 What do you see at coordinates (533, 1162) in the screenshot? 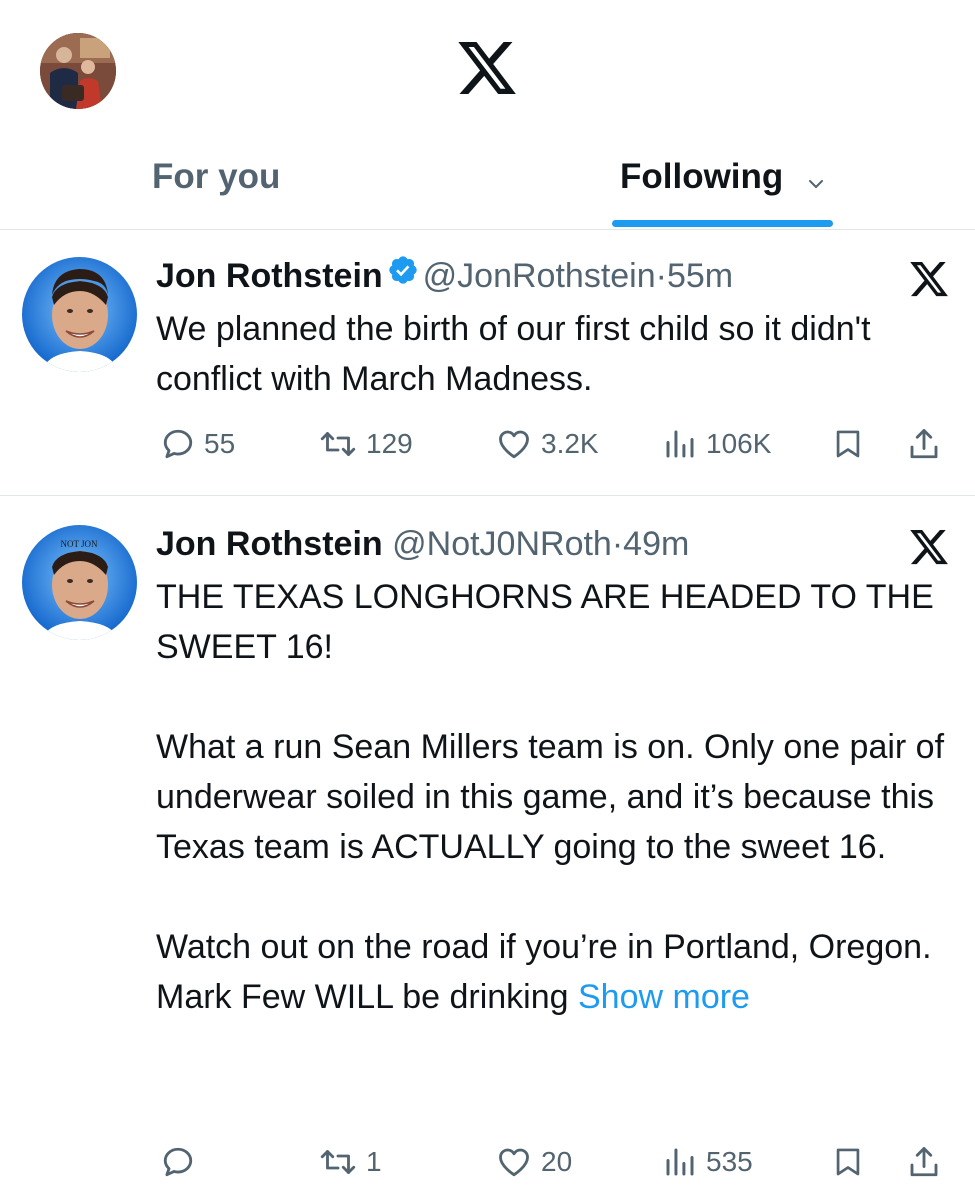
I see `like-button: 20` at bounding box center [533, 1162].